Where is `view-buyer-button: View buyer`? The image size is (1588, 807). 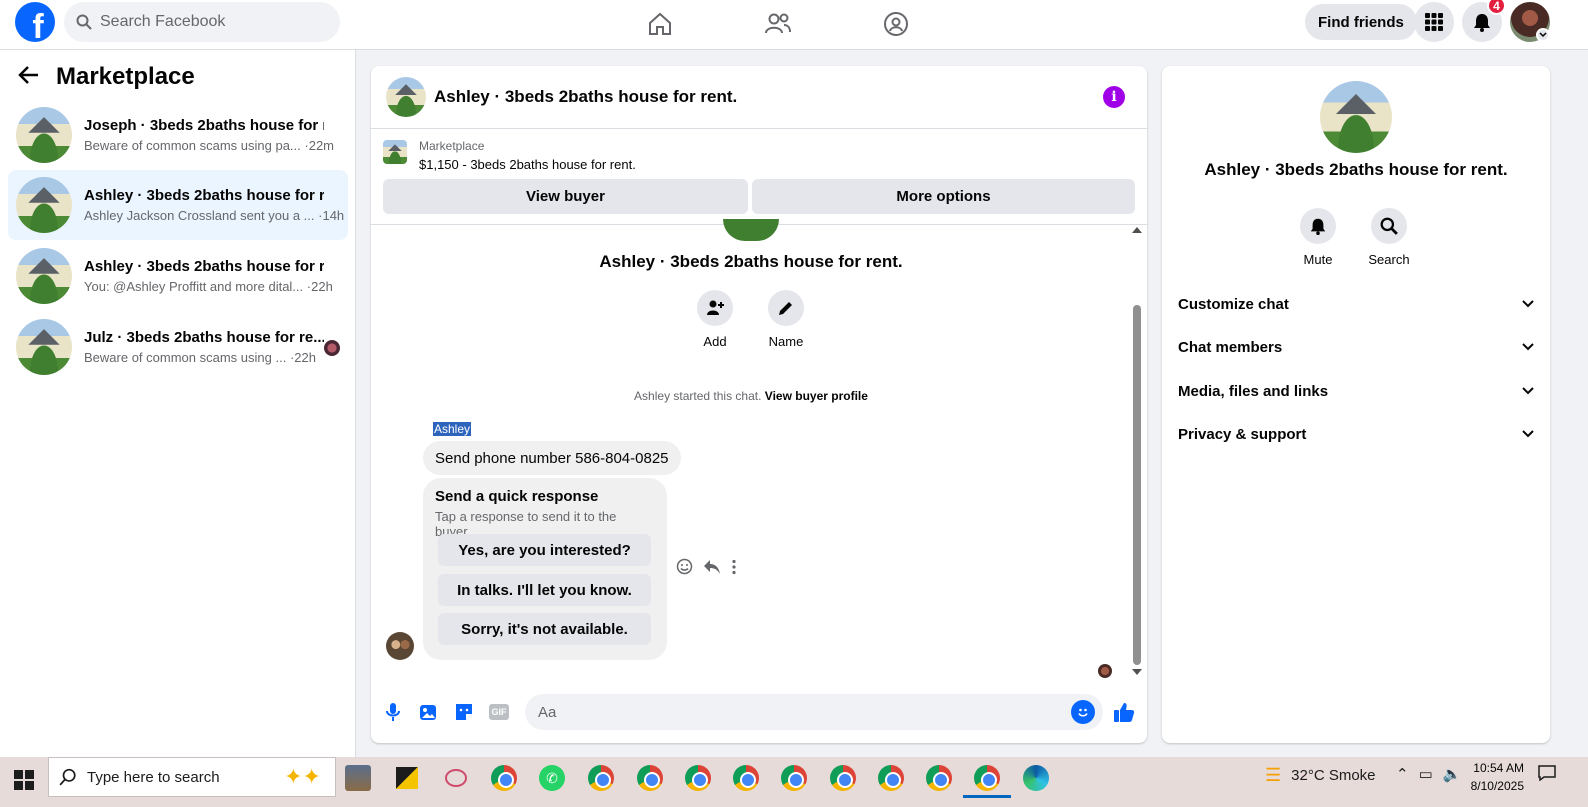 view-buyer-button: View buyer is located at coordinates (565, 196).